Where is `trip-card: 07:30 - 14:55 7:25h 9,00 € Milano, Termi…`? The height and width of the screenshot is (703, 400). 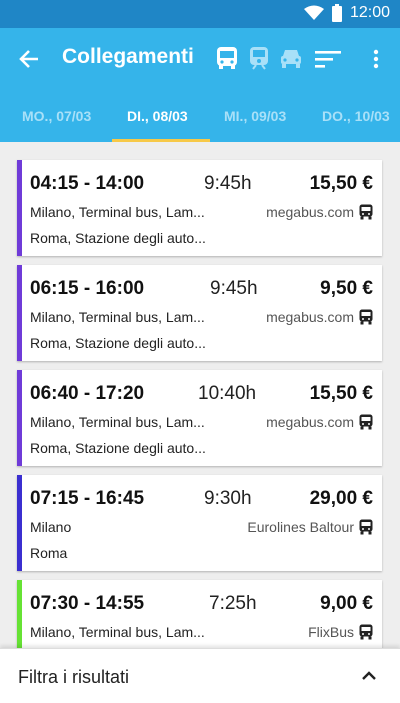 trip-card: 07:30 - 14:55 7:25h 9,00 € Milano, Termi… is located at coordinates (199, 614).